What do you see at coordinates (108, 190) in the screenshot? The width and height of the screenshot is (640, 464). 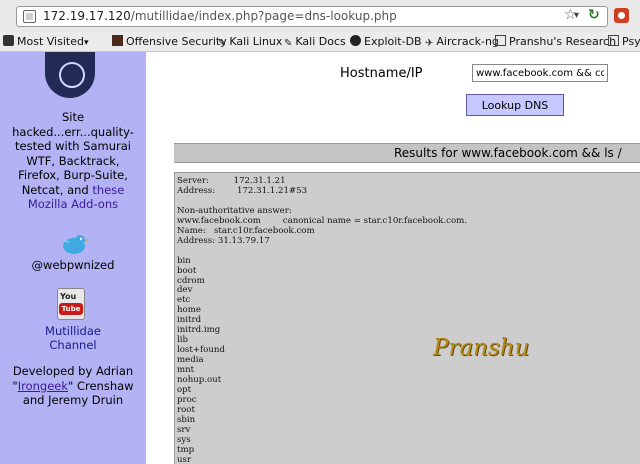 I see `these-link: these` at bounding box center [108, 190].